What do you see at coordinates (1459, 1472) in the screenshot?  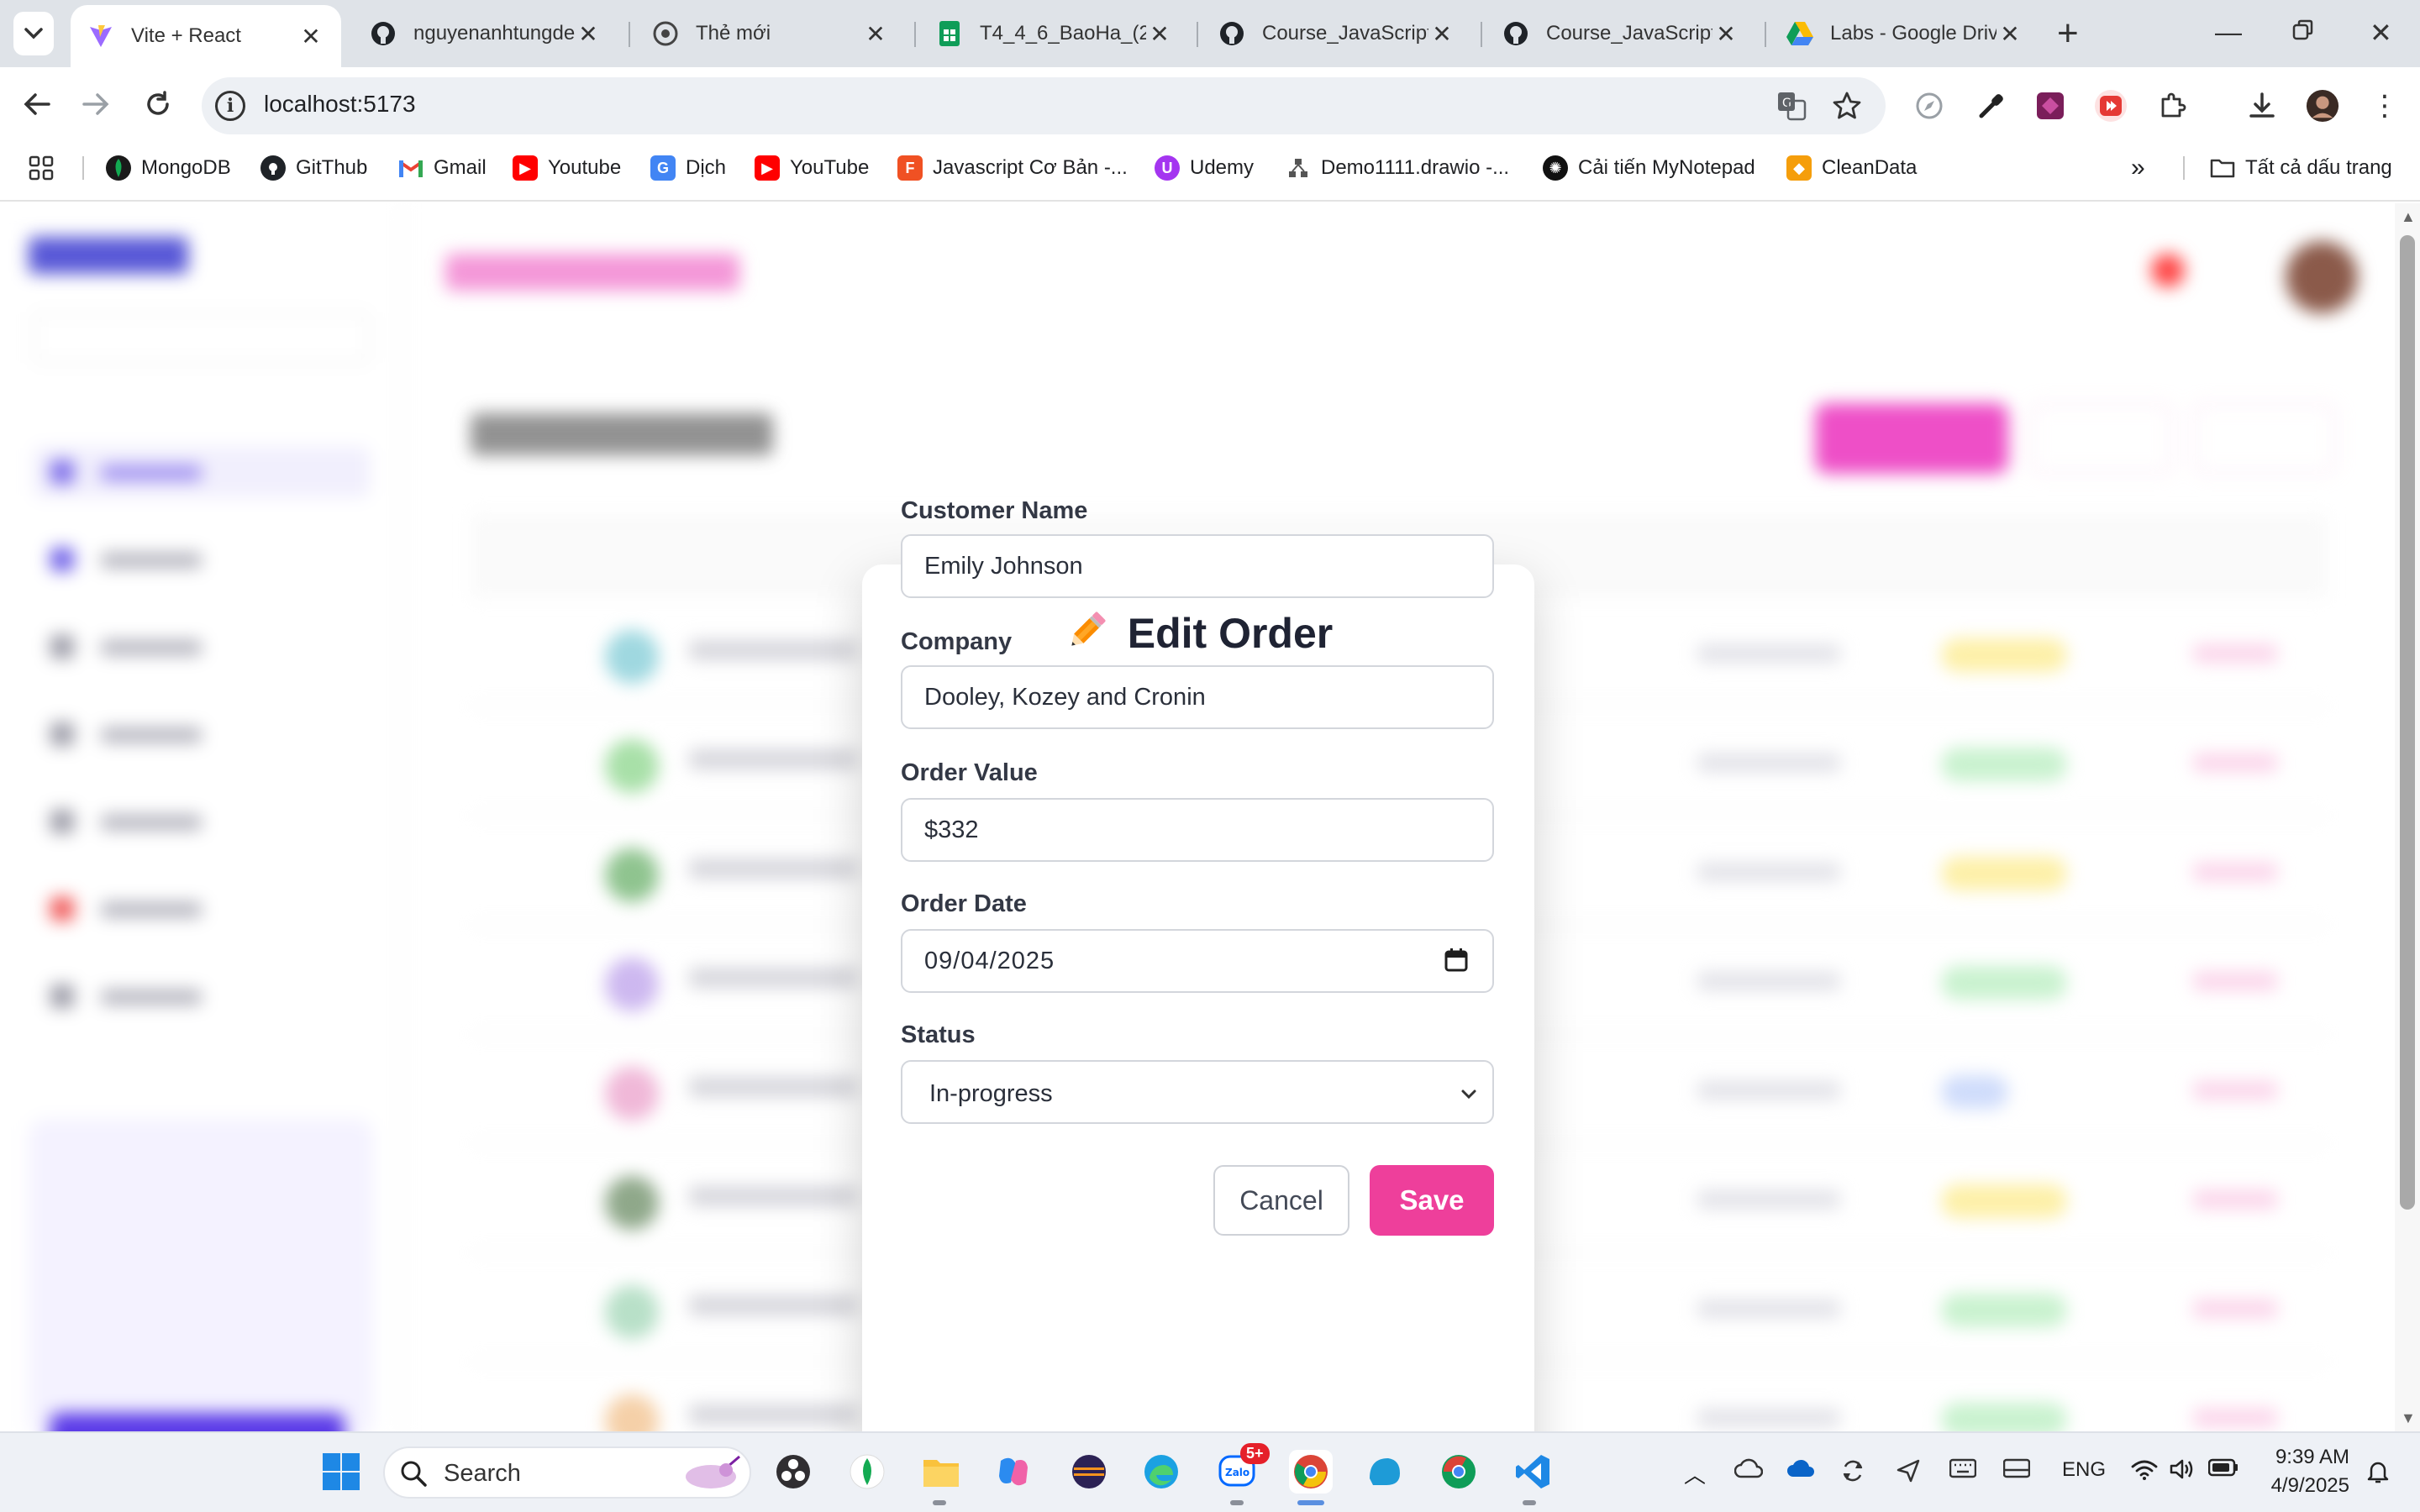 I see `chrome-alt-icon` at bounding box center [1459, 1472].